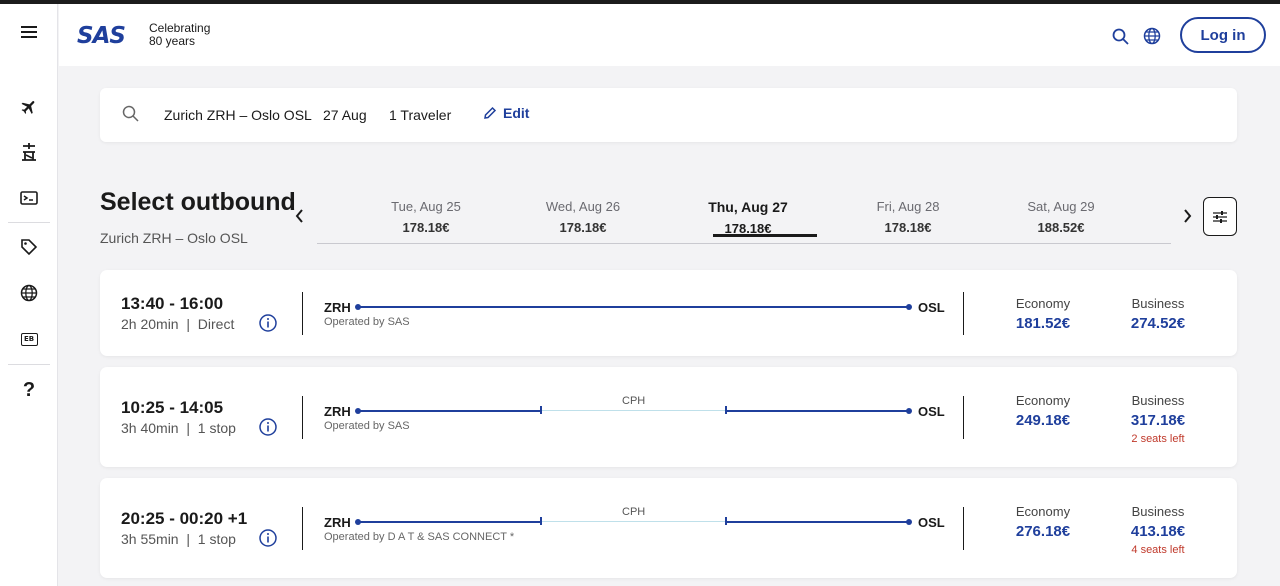  I want to click on duration-text: 3h 40min, so click(150, 428).